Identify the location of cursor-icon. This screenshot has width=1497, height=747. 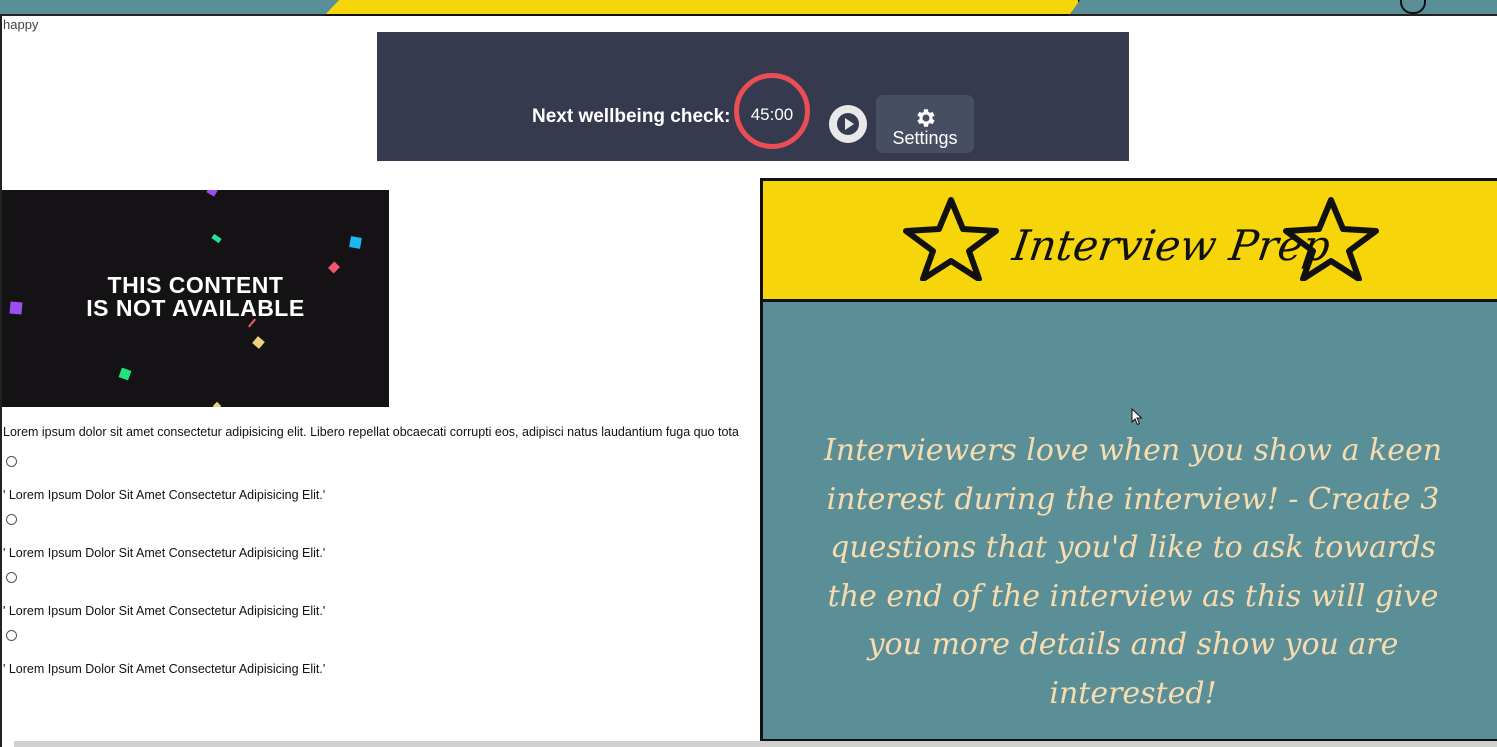
(1137, 417).